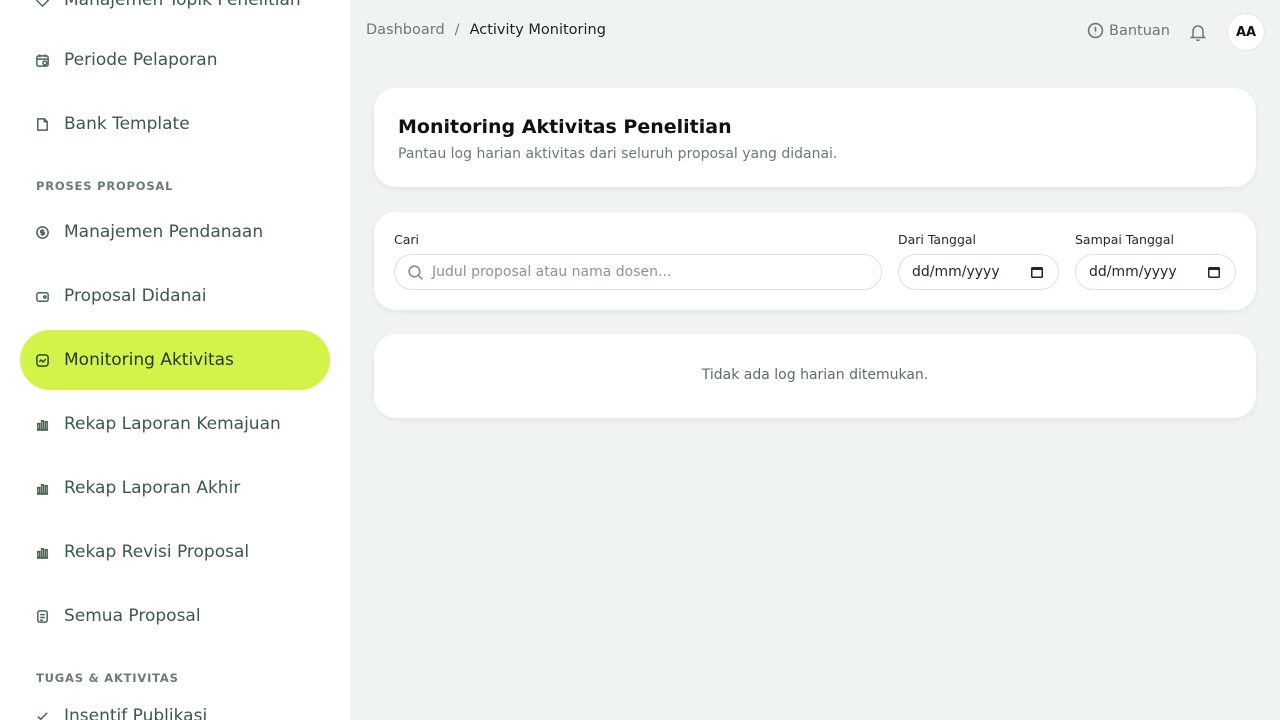  What do you see at coordinates (565, 127) in the screenshot?
I see `page-title: Monitoring Aktivitas Penelitian` at bounding box center [565, 127].